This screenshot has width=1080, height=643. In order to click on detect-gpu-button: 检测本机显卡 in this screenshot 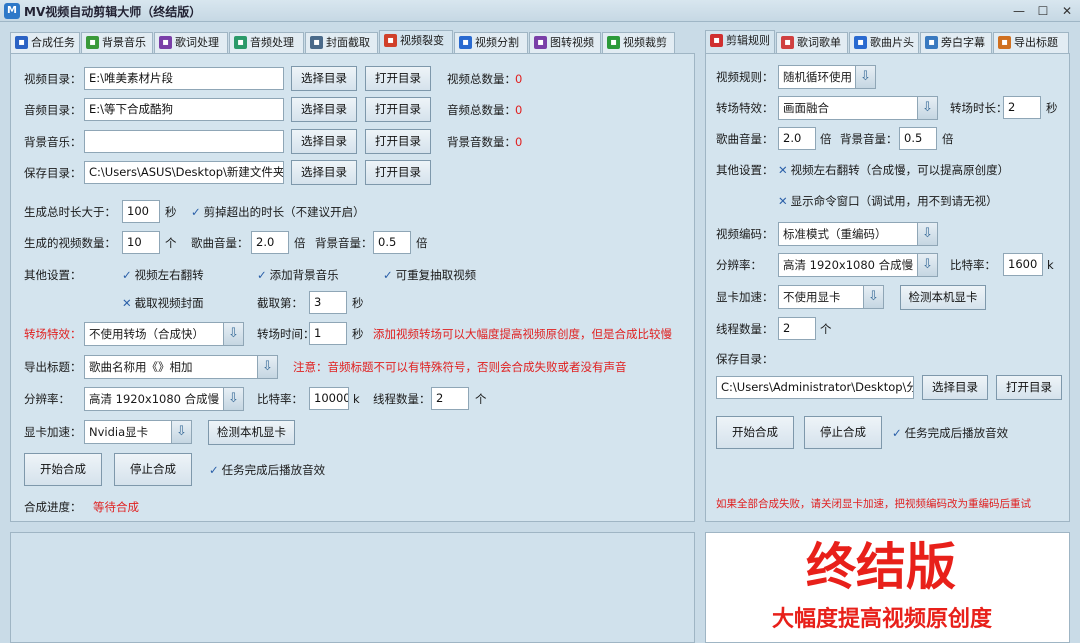, I will do `click(251, 432)`.